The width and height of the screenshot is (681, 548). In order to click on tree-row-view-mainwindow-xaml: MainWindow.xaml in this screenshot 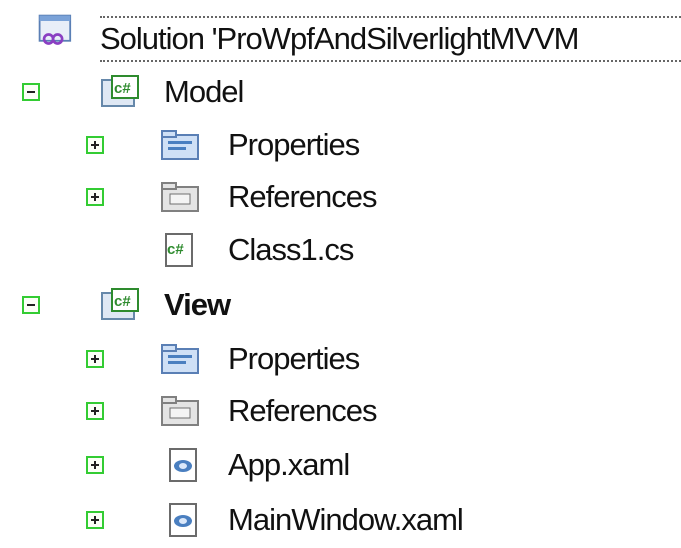, I will do `click(340, 524)`.